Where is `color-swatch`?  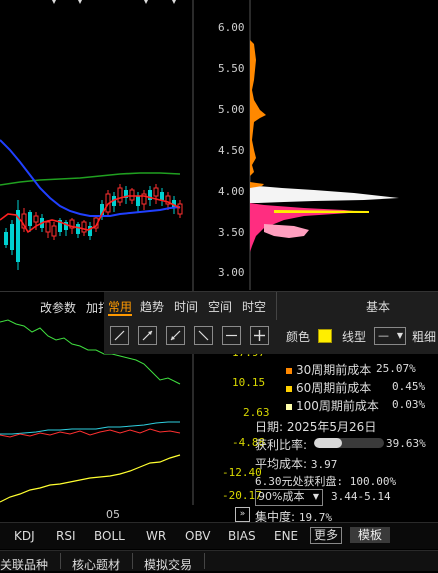 color-swatch is located at coordinates (325, 336).